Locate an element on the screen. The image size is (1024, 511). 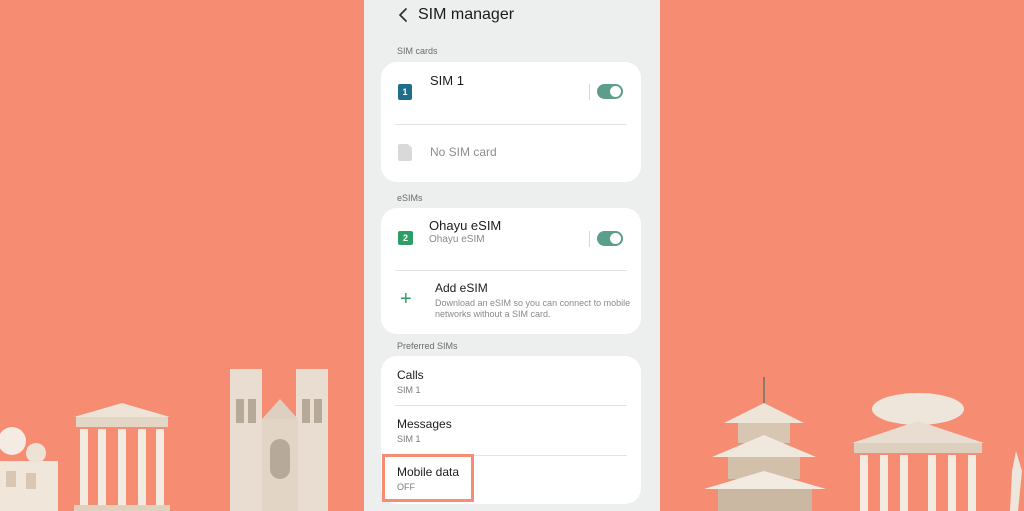
page-title: SIM manager is located at coordinates (466, 14).